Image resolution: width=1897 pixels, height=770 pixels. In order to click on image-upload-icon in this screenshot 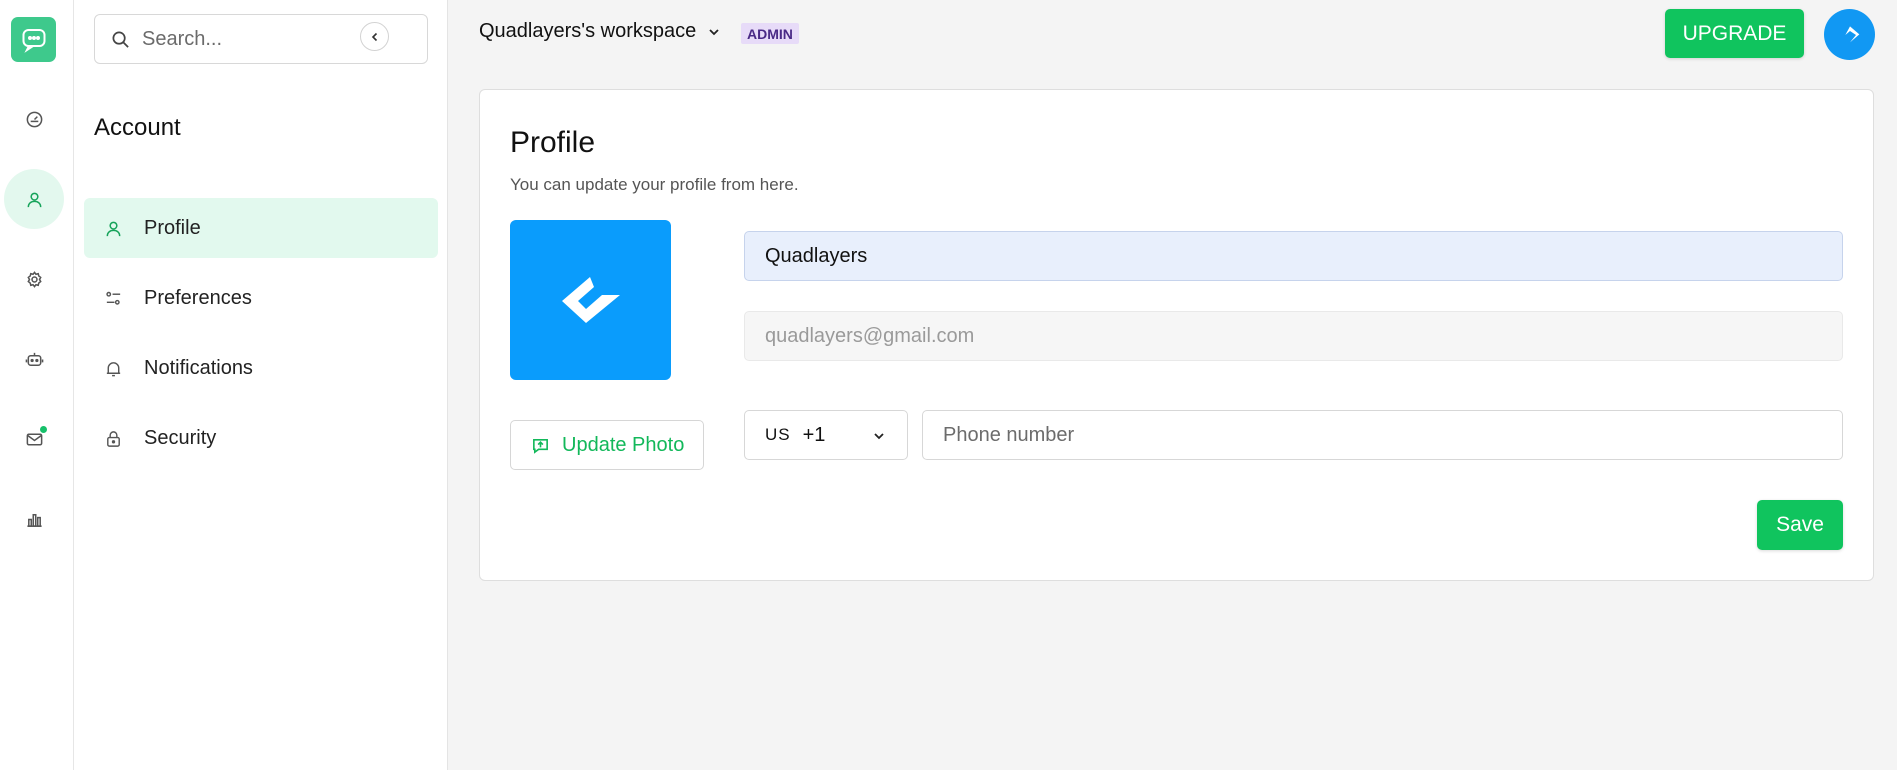, I will do `click(540, 446)`.